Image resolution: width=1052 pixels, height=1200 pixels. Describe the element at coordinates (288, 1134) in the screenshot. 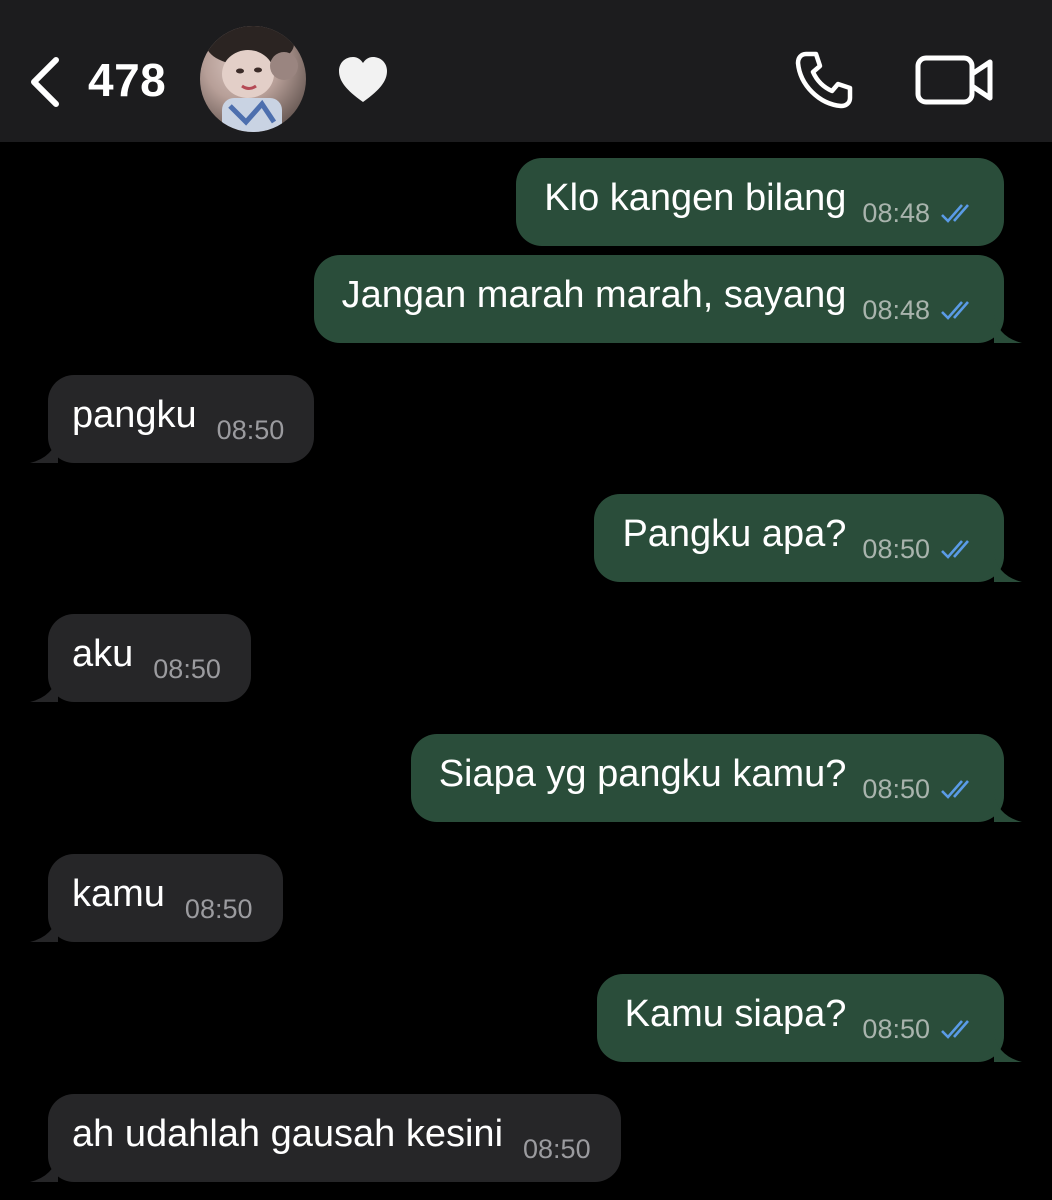

I see `message-text: ah udahlah gausah kesini` at that location.